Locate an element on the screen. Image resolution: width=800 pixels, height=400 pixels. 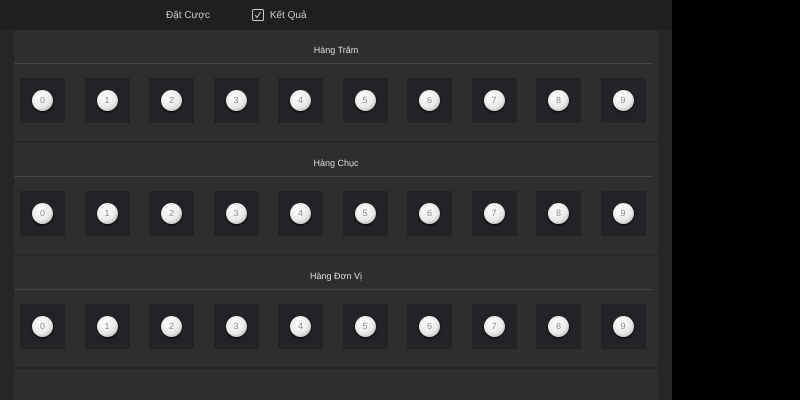
tab: Kết Quả is located at coordinates (279, 15).